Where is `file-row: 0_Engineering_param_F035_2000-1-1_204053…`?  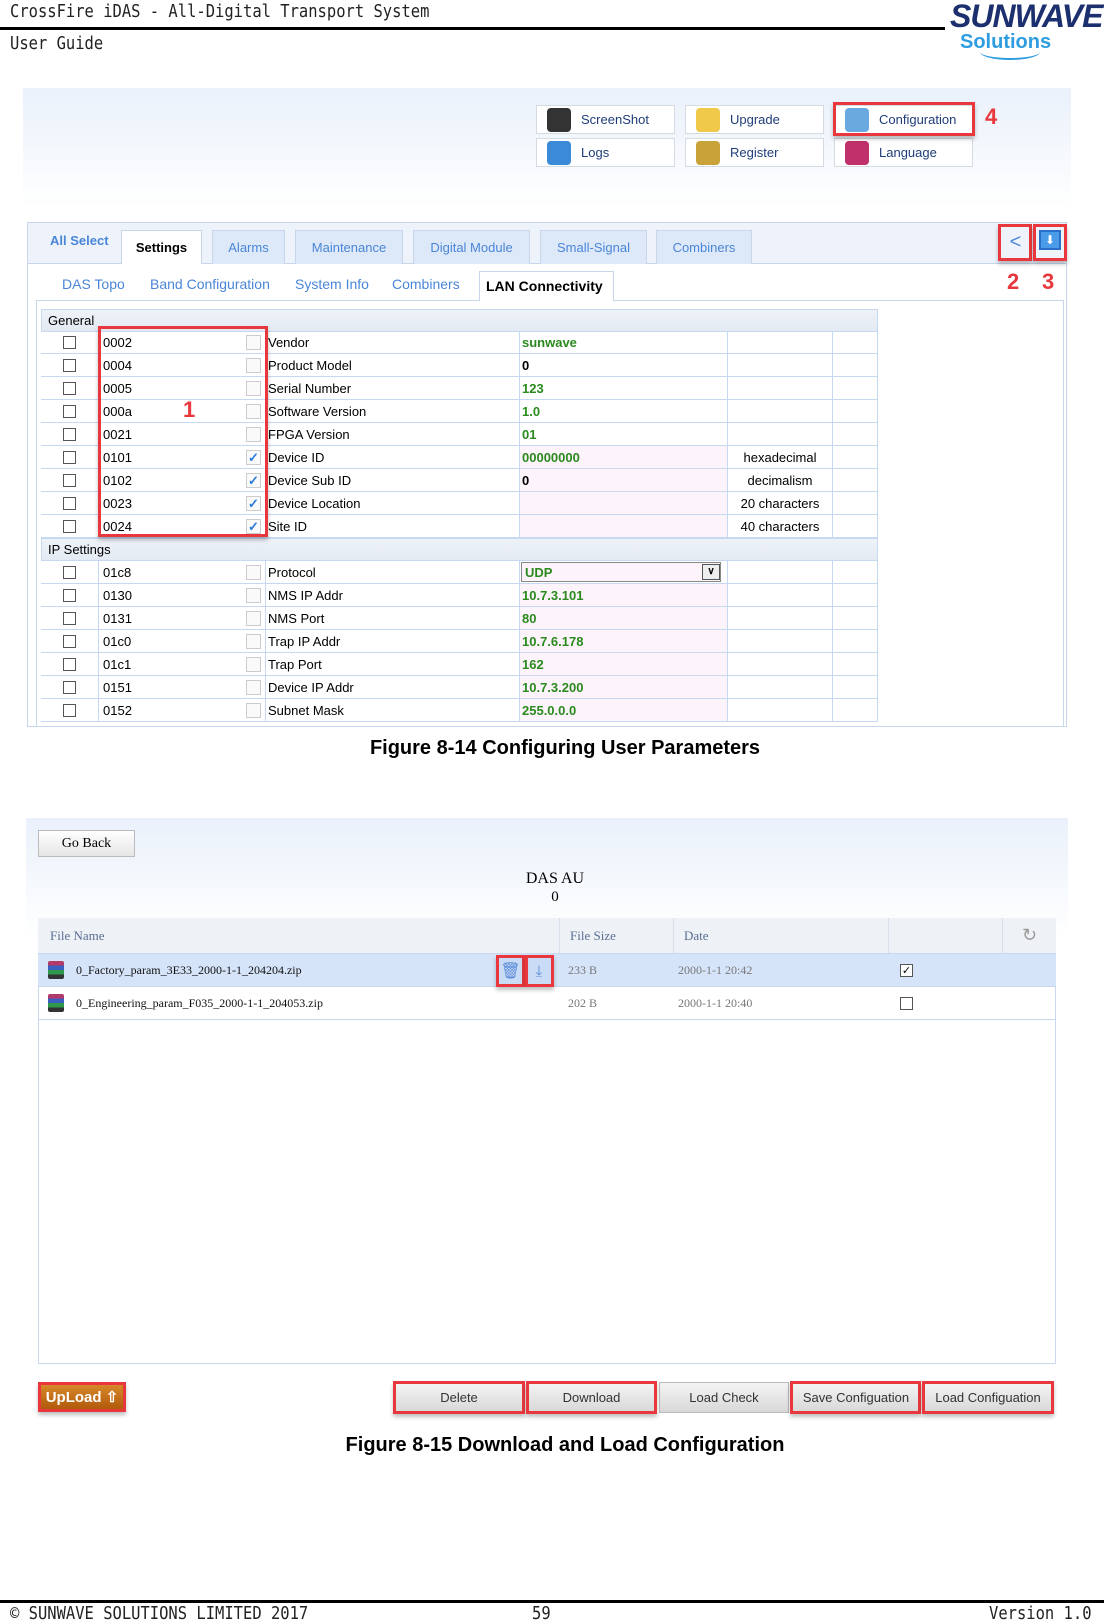
file-row: 0_Engineering_param_F035_2000-1-1_204053… is located at coordinates (547, 1003).